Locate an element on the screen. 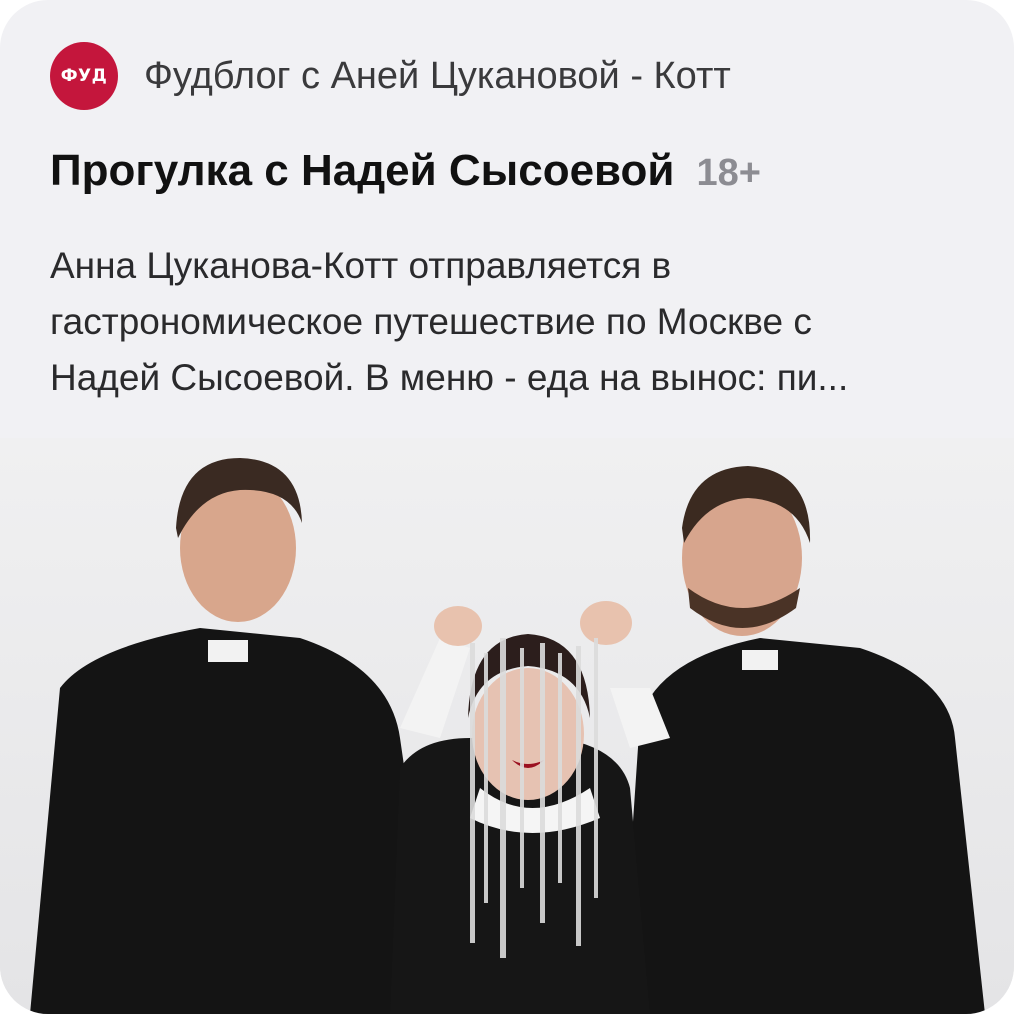 This screenshot has height=1014, width=1014. avatar-text: ФУД is located at coordinates (84, 76).